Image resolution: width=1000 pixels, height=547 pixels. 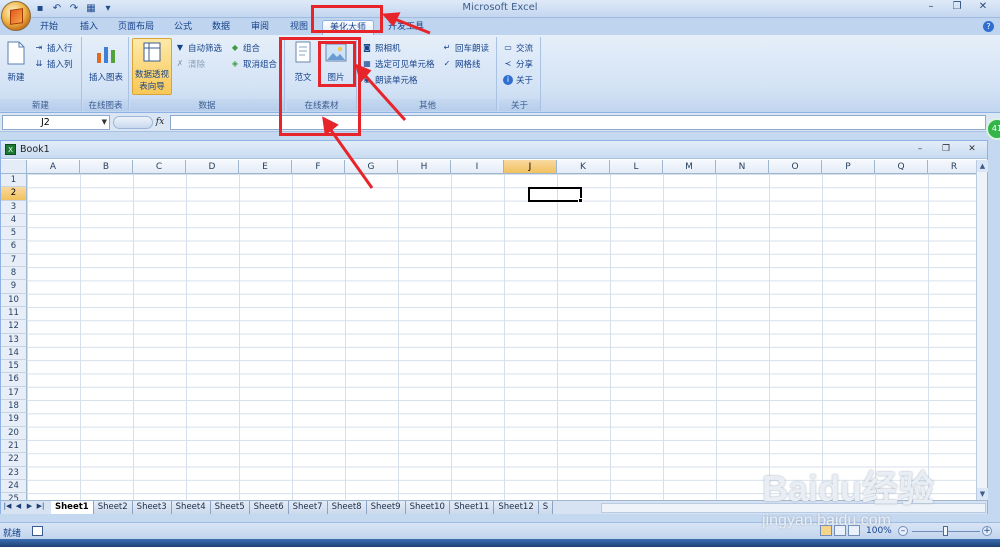 I want to click on row-header: 2, so click(x=14, y=194).